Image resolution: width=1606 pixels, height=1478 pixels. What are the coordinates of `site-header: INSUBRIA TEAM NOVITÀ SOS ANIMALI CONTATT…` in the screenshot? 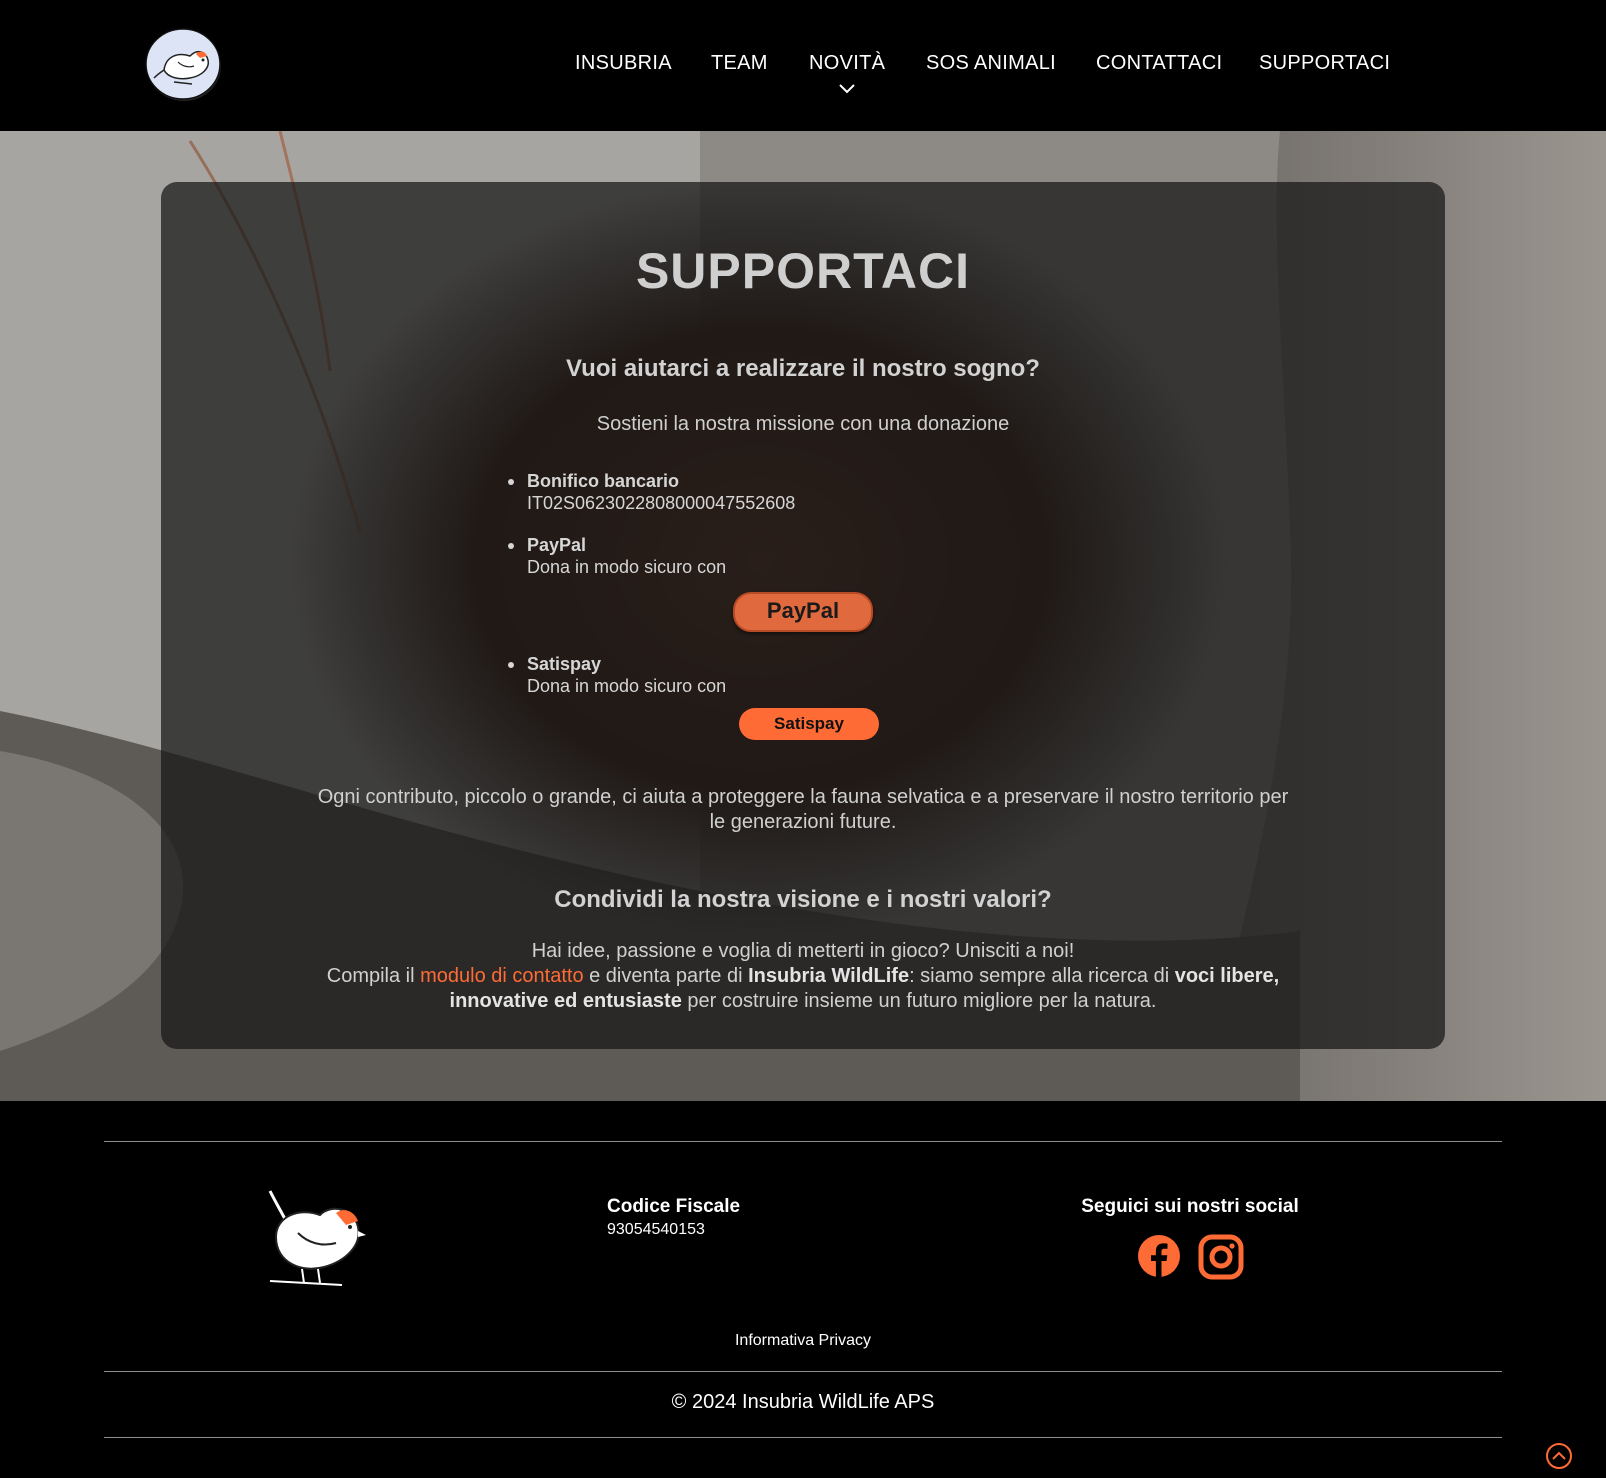 It's located at (803, 65).